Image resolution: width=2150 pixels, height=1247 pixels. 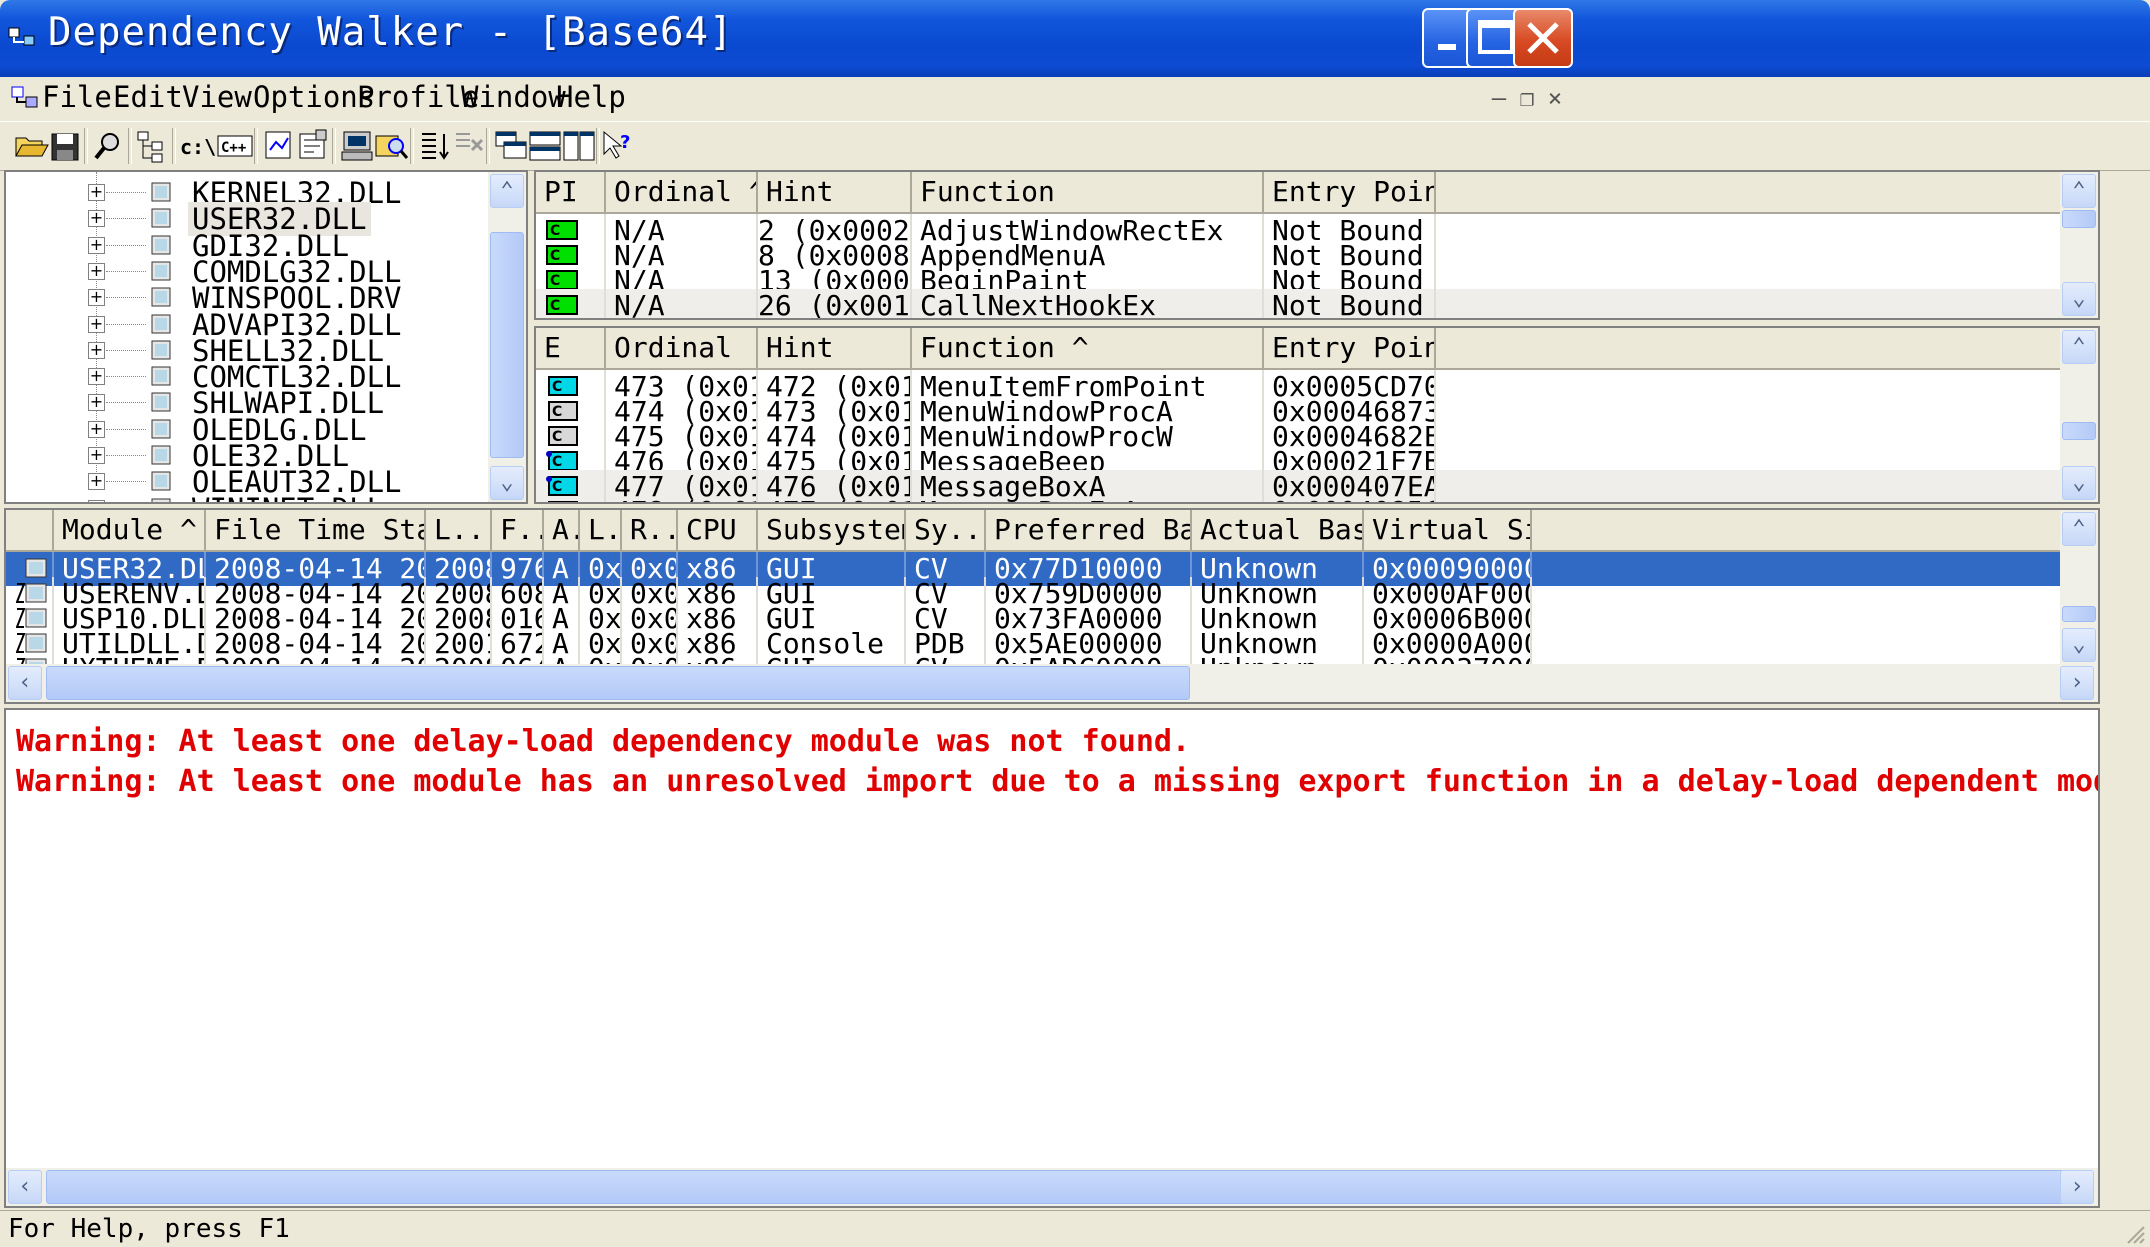 I want to click on modules-horizontal-scrollbar: ‹ ›, so click(x=1052, y=683).